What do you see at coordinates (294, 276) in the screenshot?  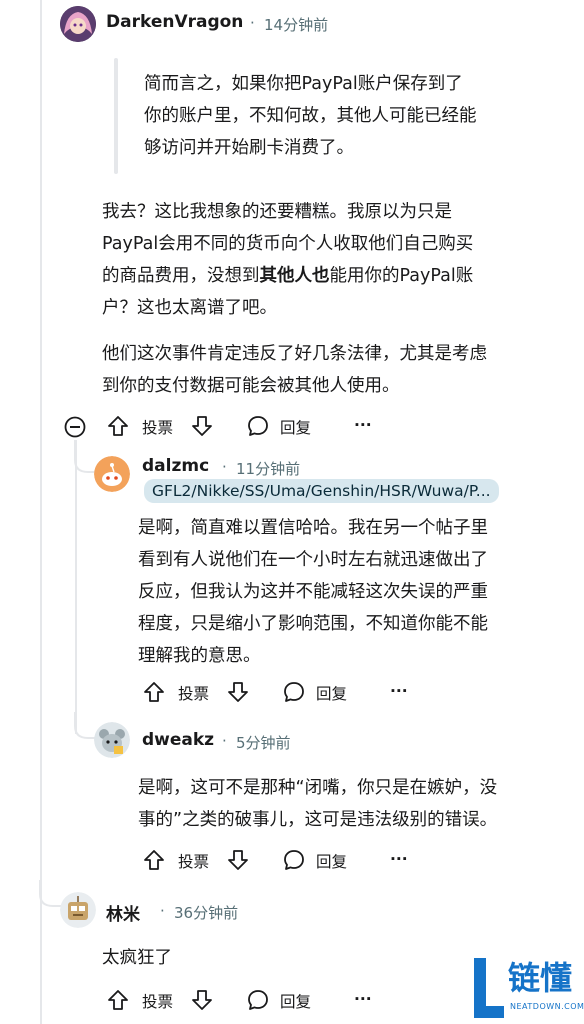 I see `comment-text-bold: 其他人也` at bounding box center [294, 276].